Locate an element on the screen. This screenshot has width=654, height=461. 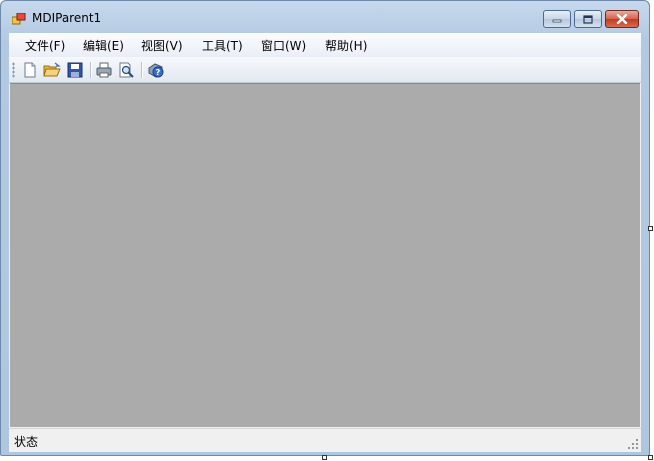
status-bar: 状态 is located at coordinates (325, 440).